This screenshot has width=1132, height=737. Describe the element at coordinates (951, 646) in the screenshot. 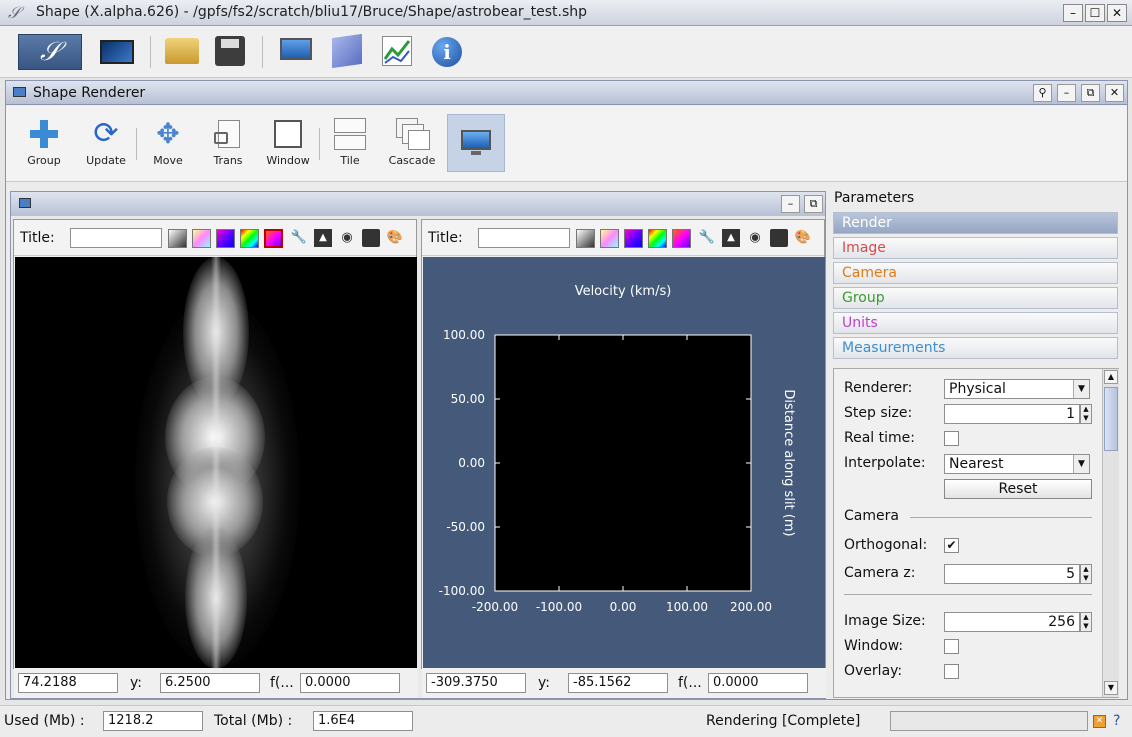

I see `window-checkbox` at that location.